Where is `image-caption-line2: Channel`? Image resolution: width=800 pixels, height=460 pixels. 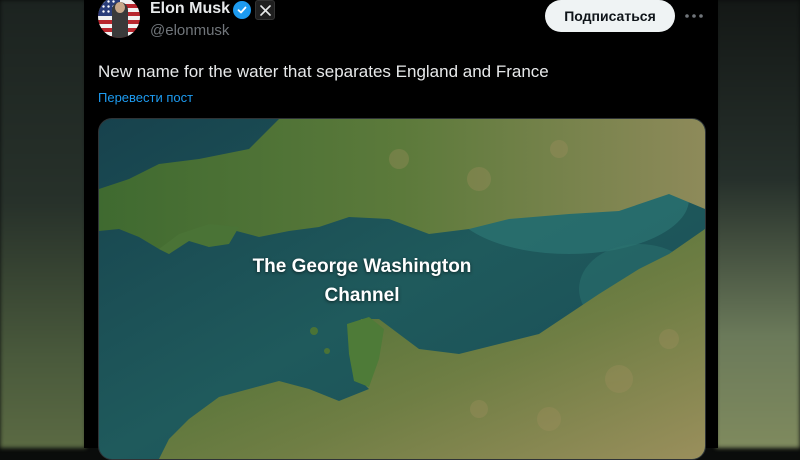
image-caption-line2: Channel is located at coordinates (362, 295).